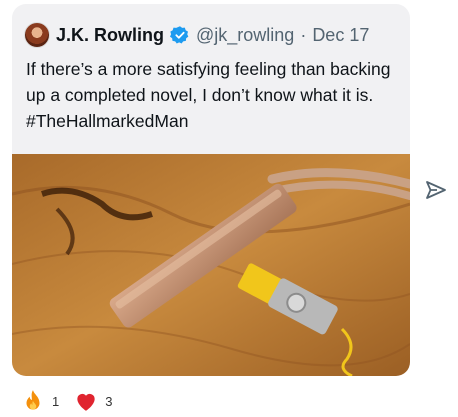 Image resolution: width=458 pixels, height=417 pixels. I want to click on reaction-fire: 1, so click(39, 401).